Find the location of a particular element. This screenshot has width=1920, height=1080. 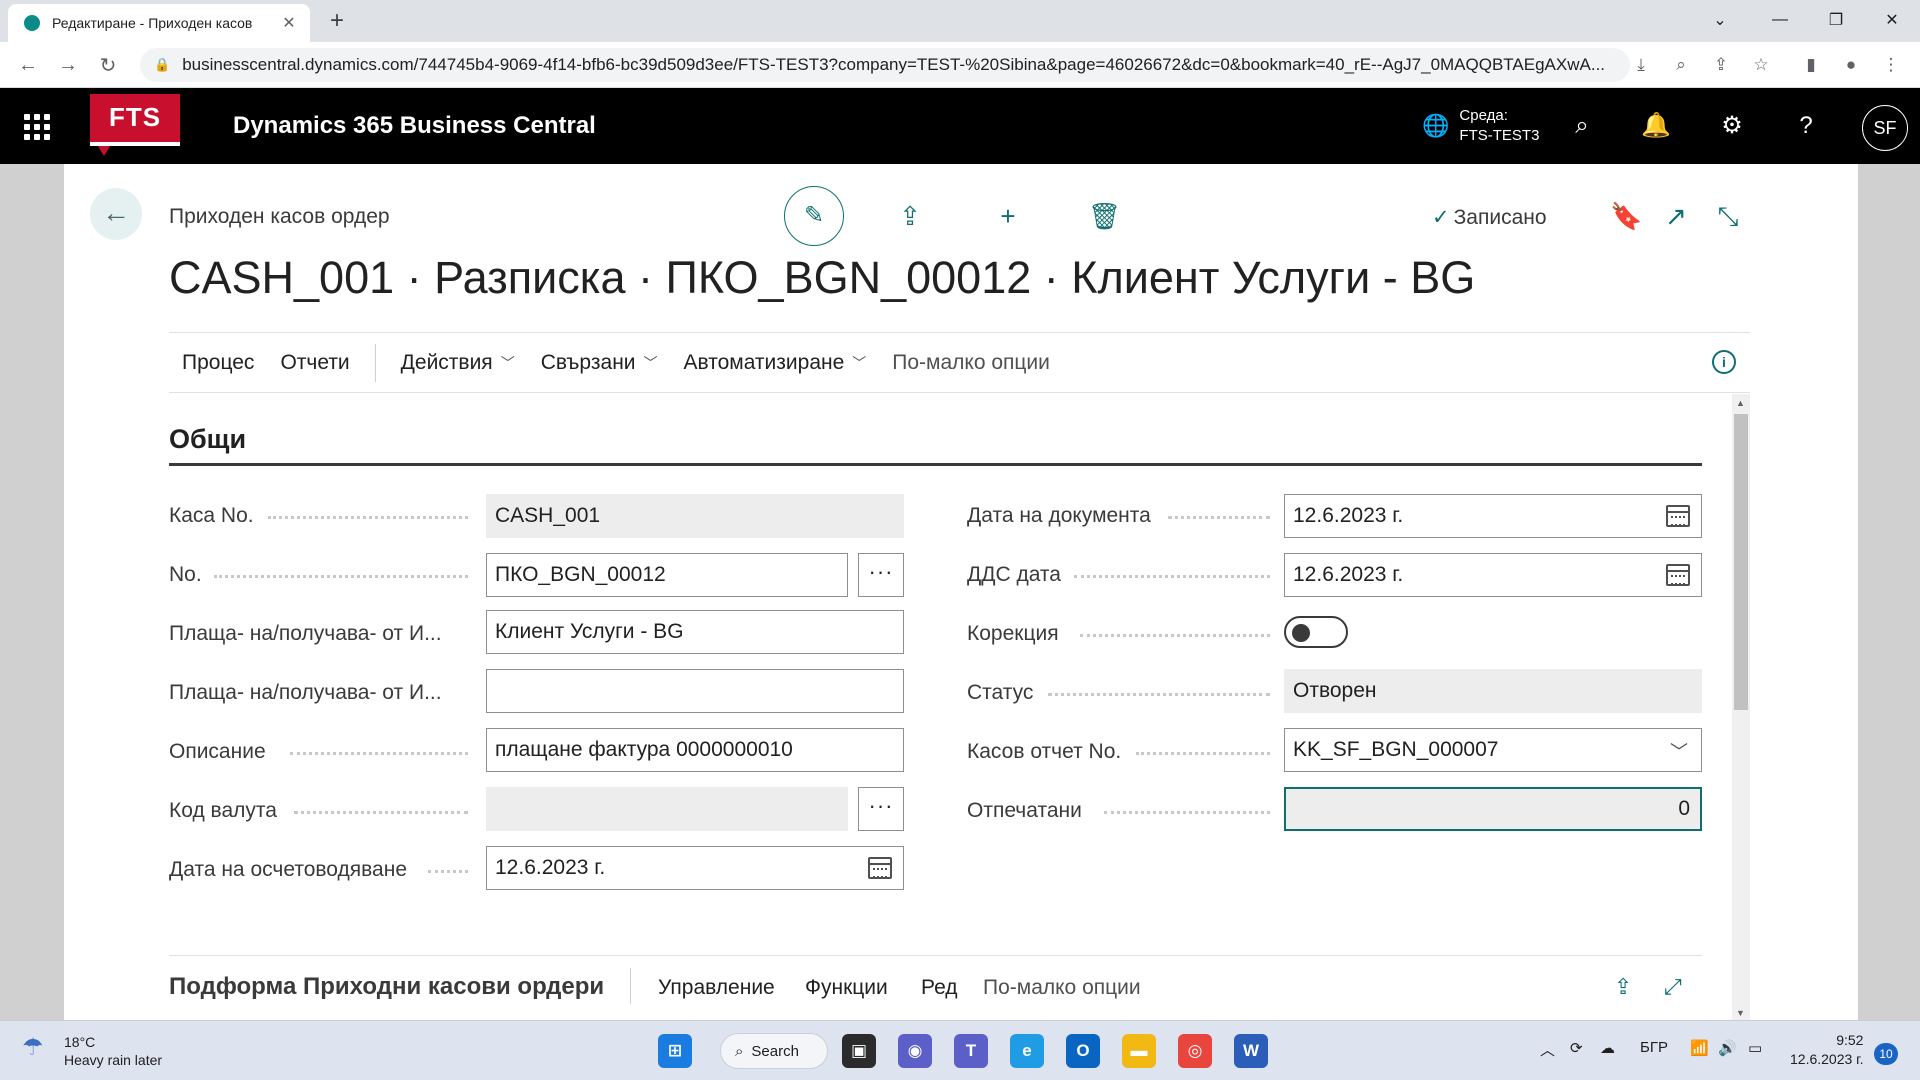

onedrive-icon: ☁ is located at coordinates (1607, 1048).